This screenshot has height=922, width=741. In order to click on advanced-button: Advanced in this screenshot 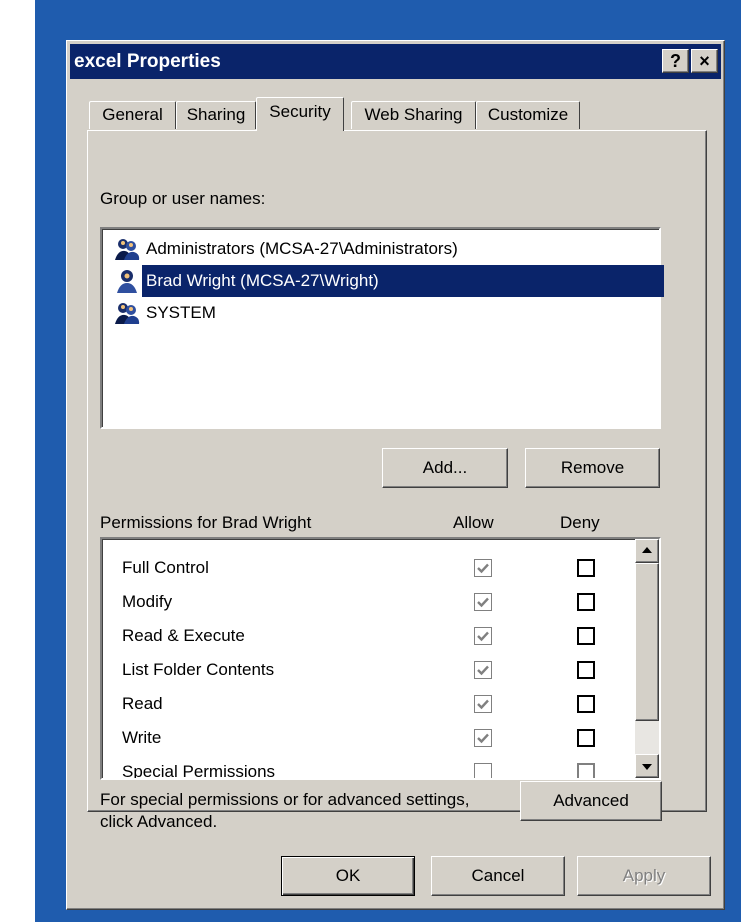, I will do `click(591, 801)`.